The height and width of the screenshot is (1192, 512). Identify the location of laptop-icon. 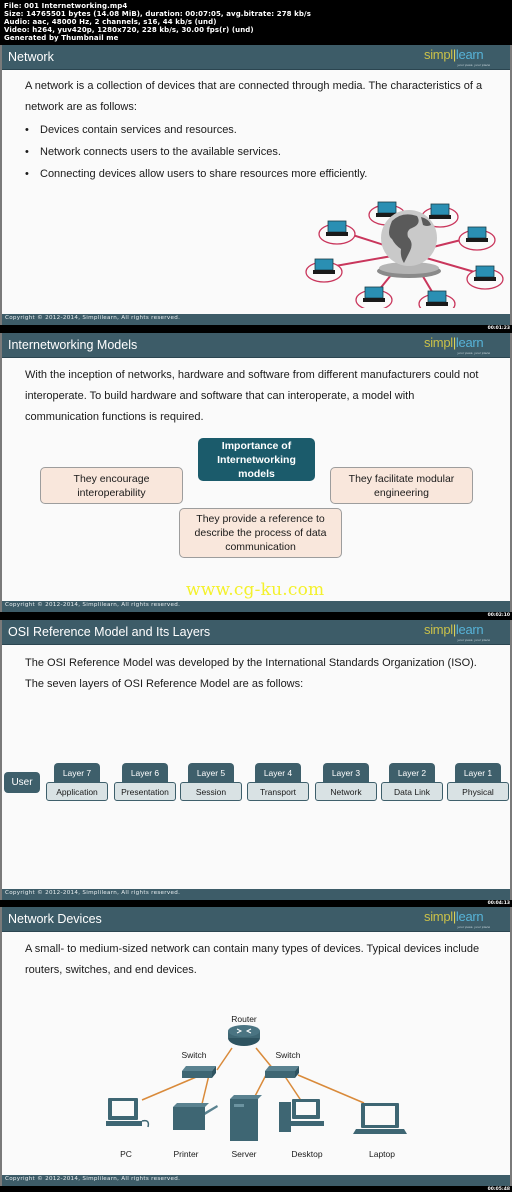
(380, 1118).